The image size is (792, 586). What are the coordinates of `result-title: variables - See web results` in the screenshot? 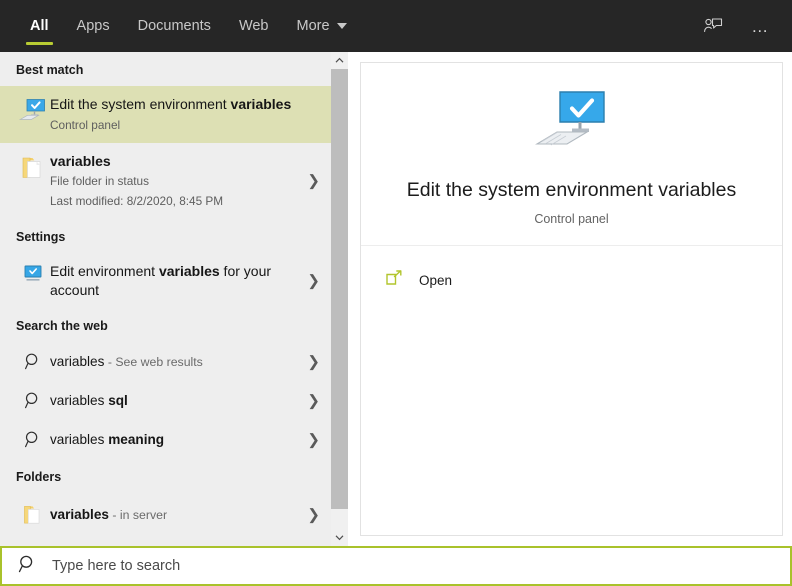 It's located at (176, 362).